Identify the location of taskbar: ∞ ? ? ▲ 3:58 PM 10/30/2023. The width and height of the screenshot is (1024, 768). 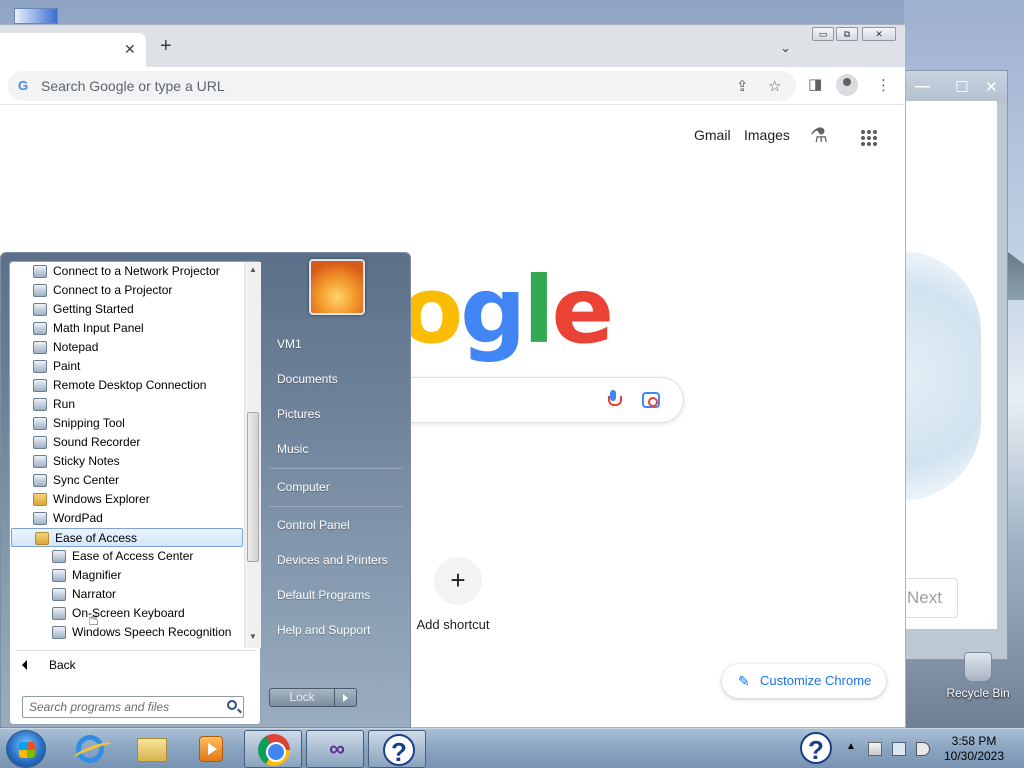
(512, 748).